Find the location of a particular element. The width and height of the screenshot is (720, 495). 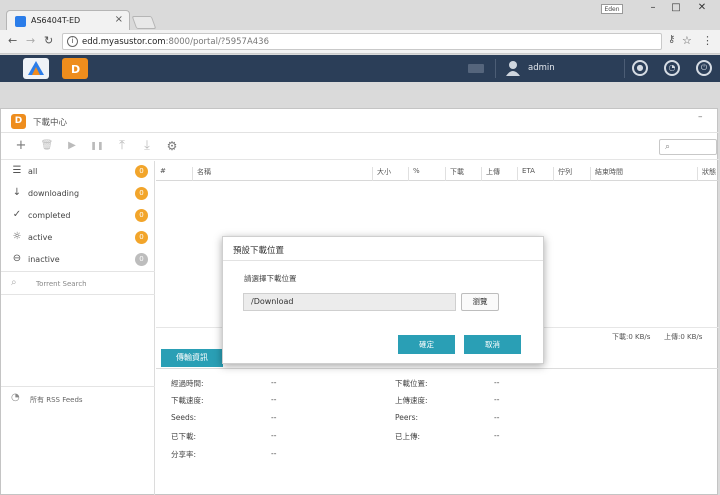

back-icon: ← is located at coordinates (12, 40).